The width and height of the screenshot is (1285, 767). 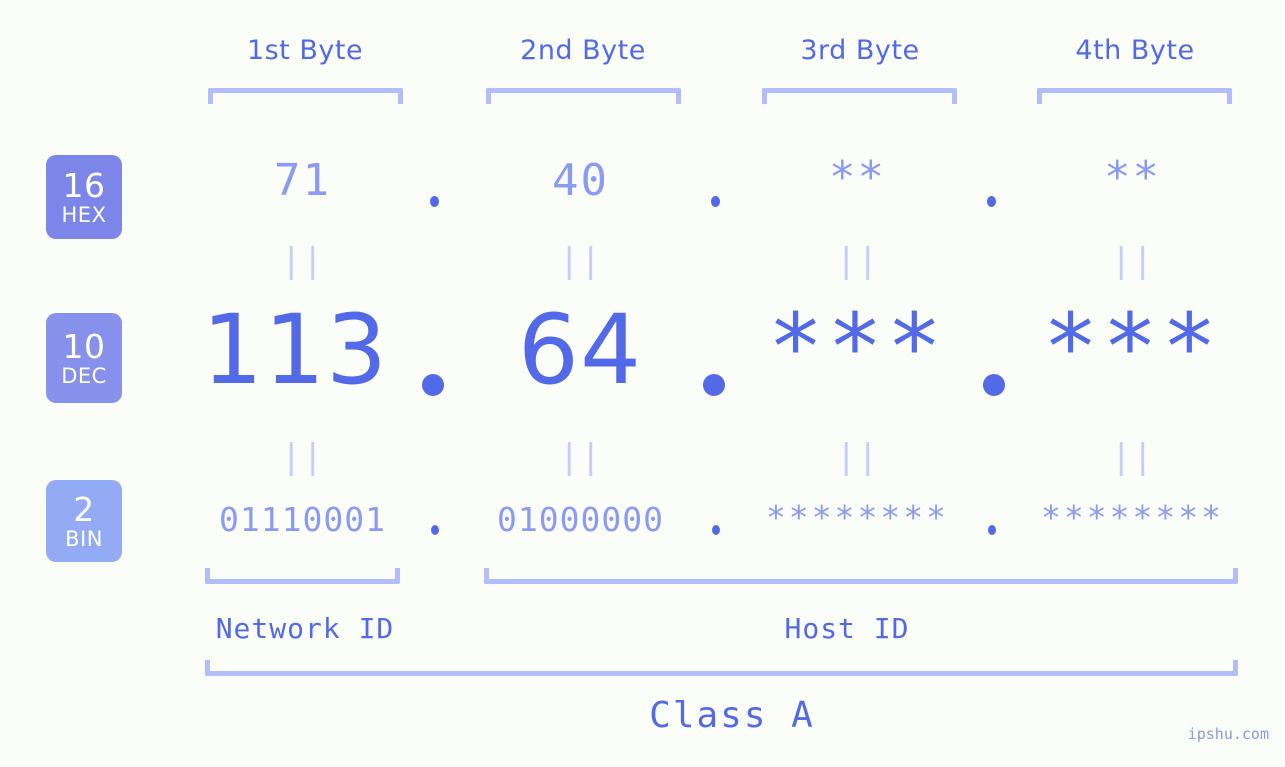 What do you see at coordinates (860, 50) in the screenshot?
I see `byte-header-3: 3rd Byte` at bounding box center [860, 50].